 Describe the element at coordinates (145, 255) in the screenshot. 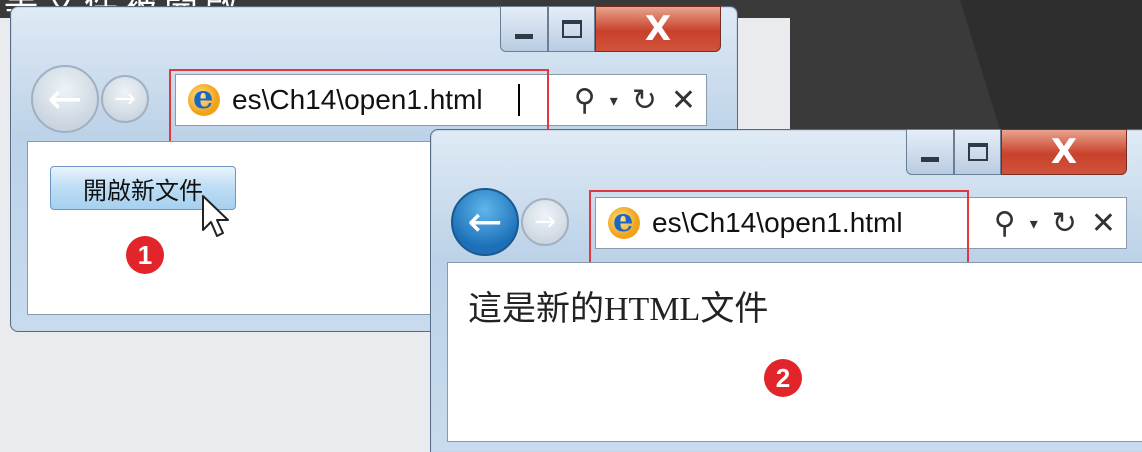

I see `step-badge-1: 1` at that location.